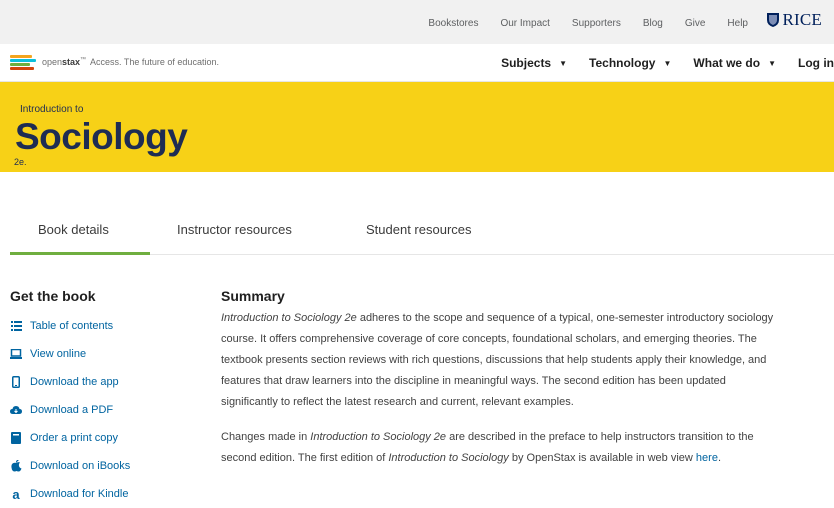  I want to click on tab-book-details: Book details, so click(80, 238).